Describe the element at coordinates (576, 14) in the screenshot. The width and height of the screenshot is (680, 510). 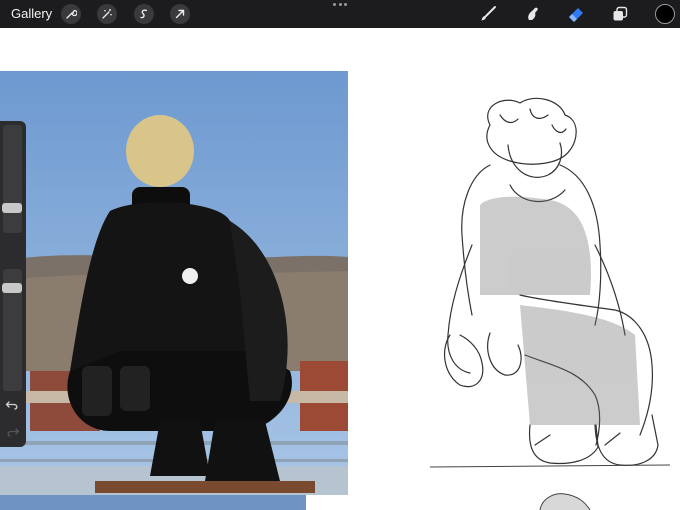
I see `eraser-icon` at that location.